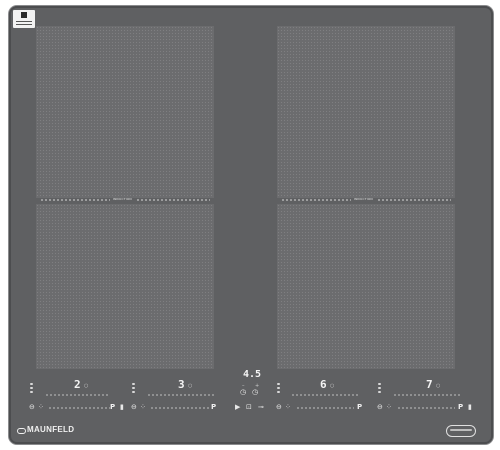 Image resolution: width=500 pixels, height=450 pixels. What do you see at coordinates (31, 389) in the screenshot?
I see `zone1-indicator` at bounding box center [31, 389].